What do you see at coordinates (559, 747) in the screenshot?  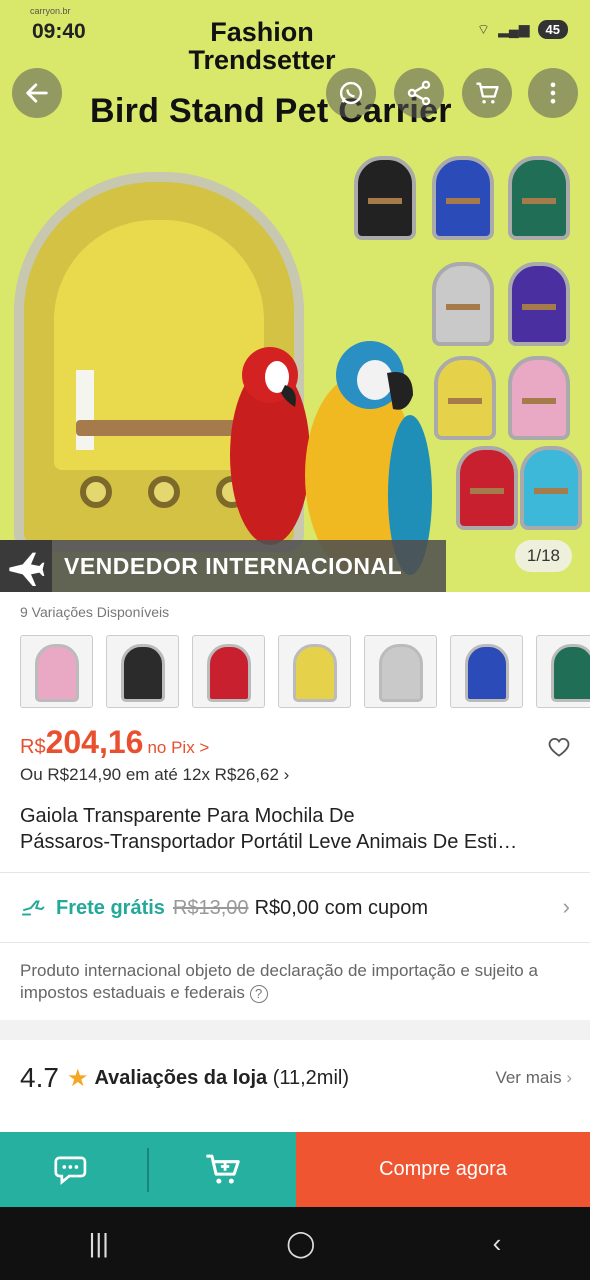 I see `heart-icon` at bounding box center [559, 747].